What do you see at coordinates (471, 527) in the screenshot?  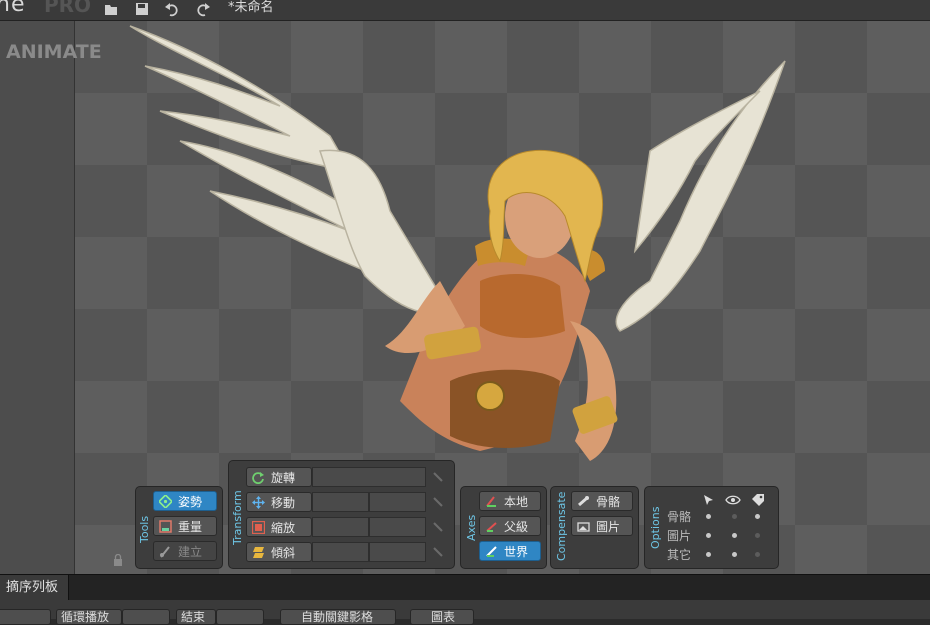 I see `axes-panel-label: Axes` at bounding box center [471, 527].